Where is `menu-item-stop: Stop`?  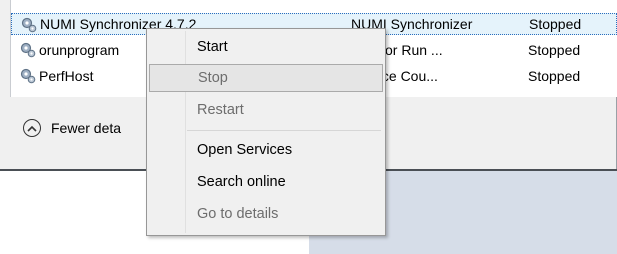
menu-item-stop: Stop is located at coordinates (266, 78).